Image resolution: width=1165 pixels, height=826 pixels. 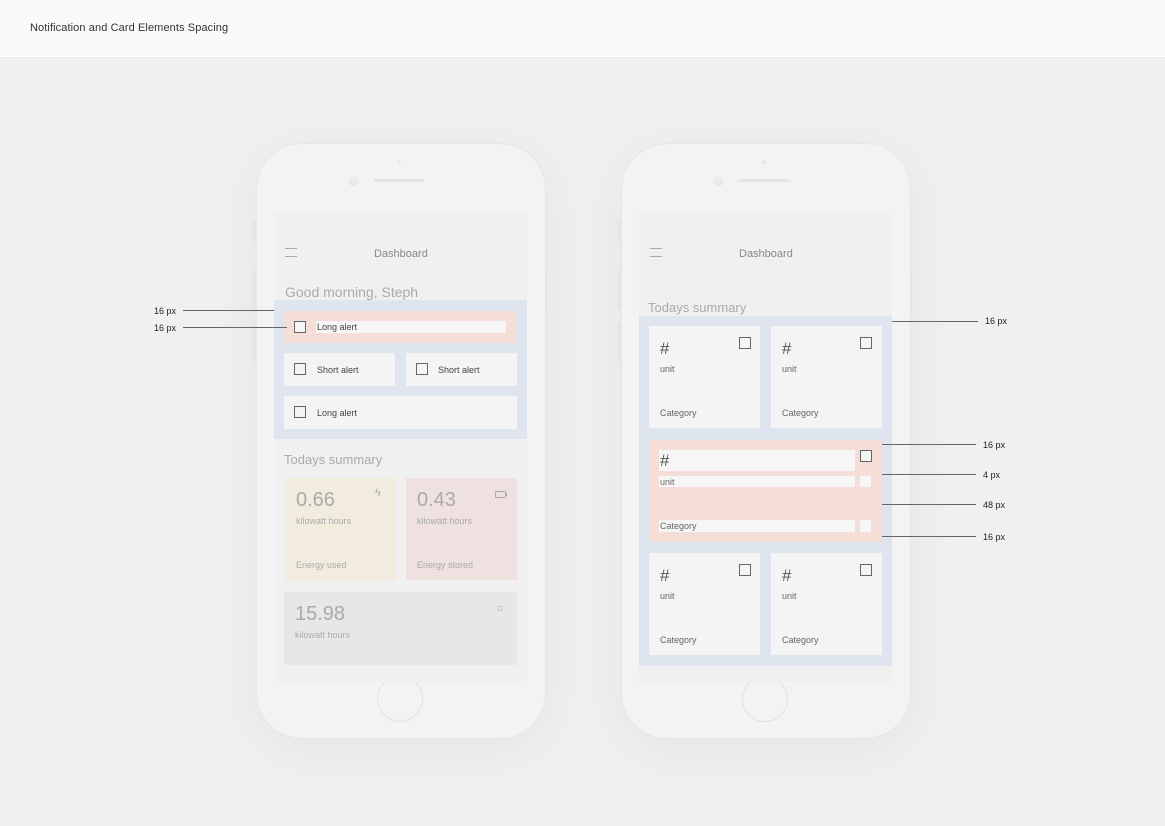 What do you see at coordinates (436, 500) in the screenshot?
I see `card-value: 0.43` at bounding box center [436, 500].